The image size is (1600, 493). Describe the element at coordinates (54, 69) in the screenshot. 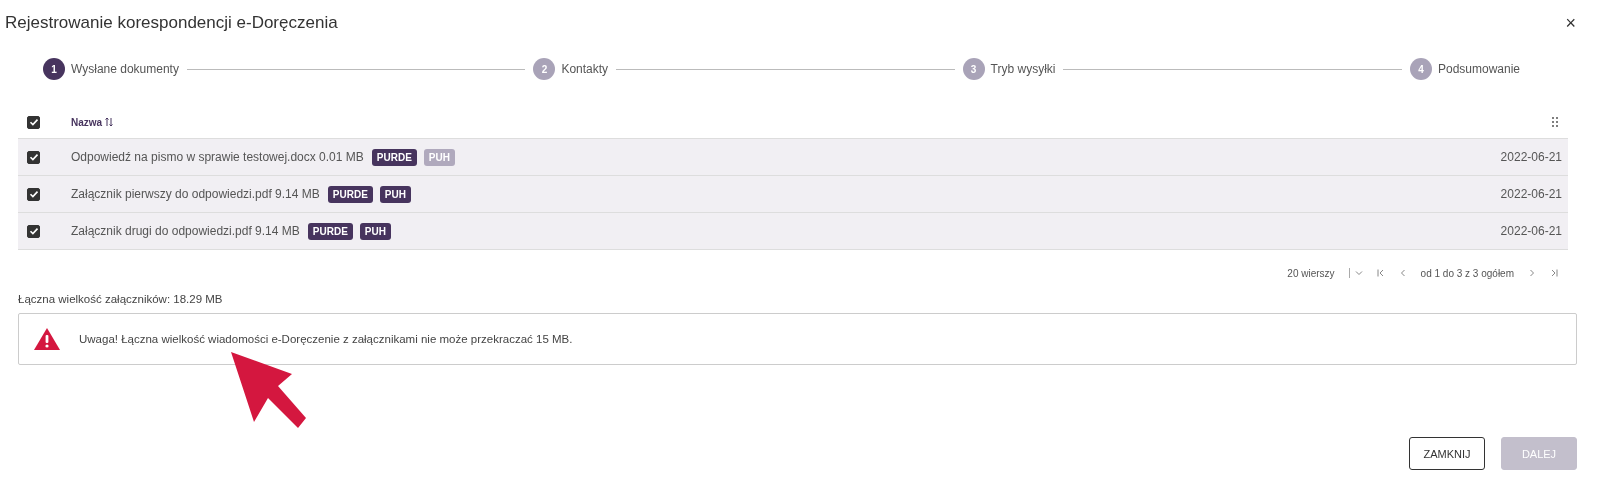

I see `step-number: 1` at that location.